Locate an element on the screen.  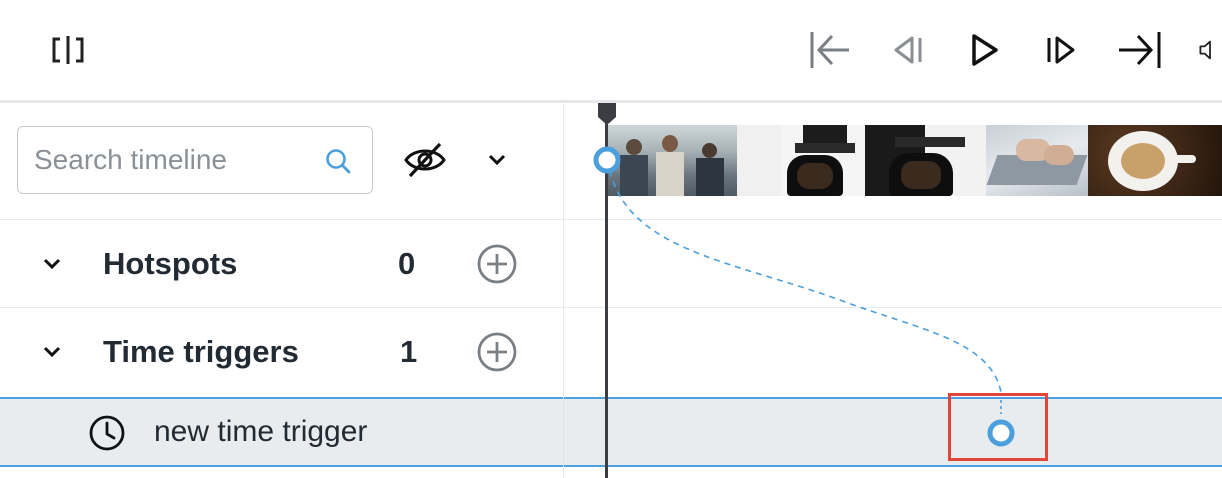
playhead-handle is located at coordinates (607, 115).